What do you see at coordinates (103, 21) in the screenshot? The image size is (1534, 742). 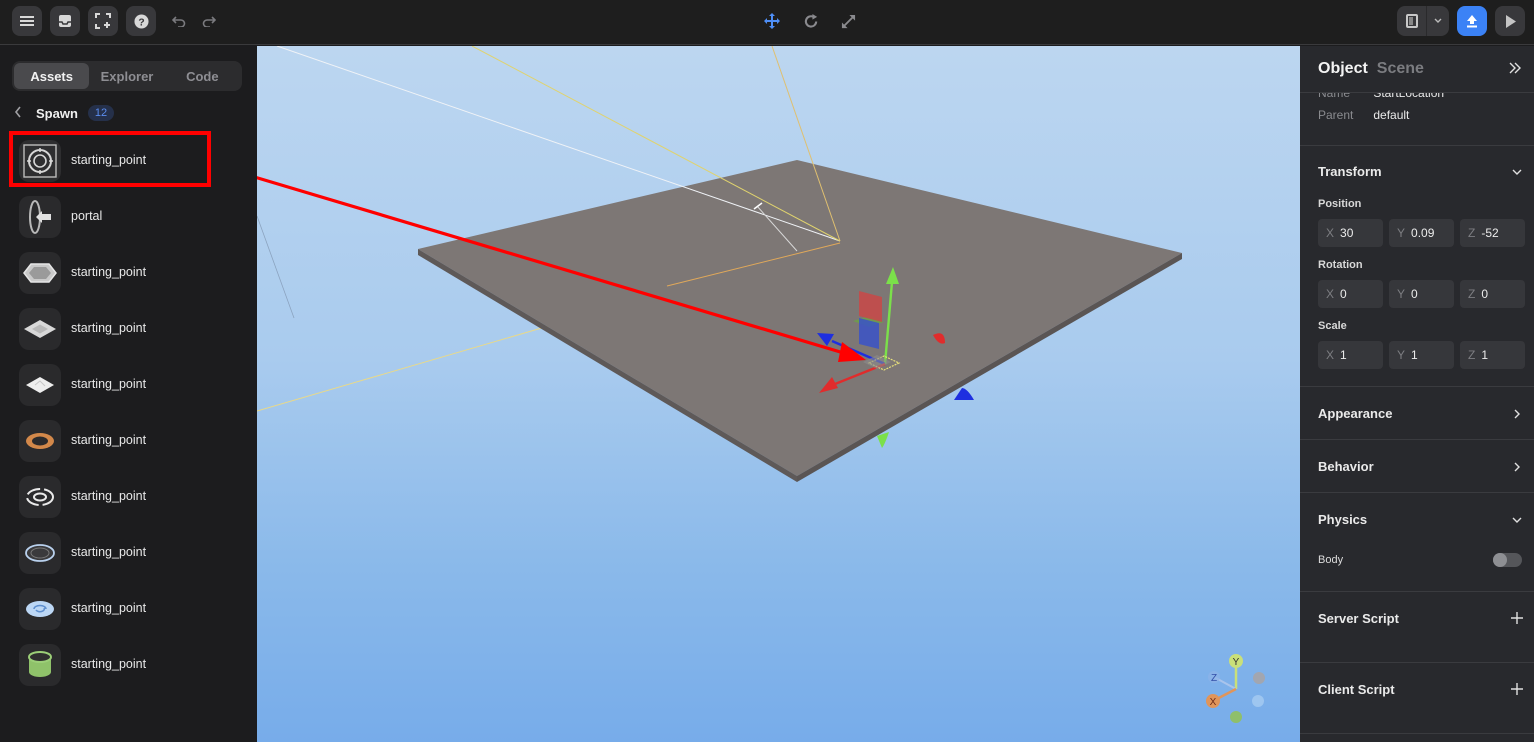 I see `add-frame-button` at bounding box center [103, 21].